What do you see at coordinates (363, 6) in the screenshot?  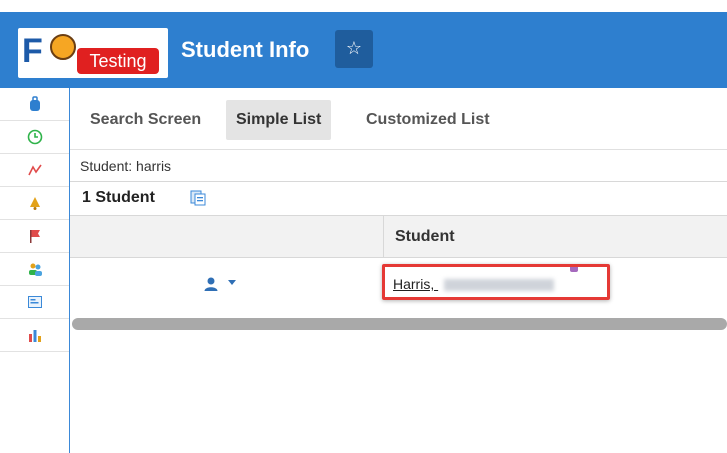 I see `top-strip` at bounding box center [363, 6].